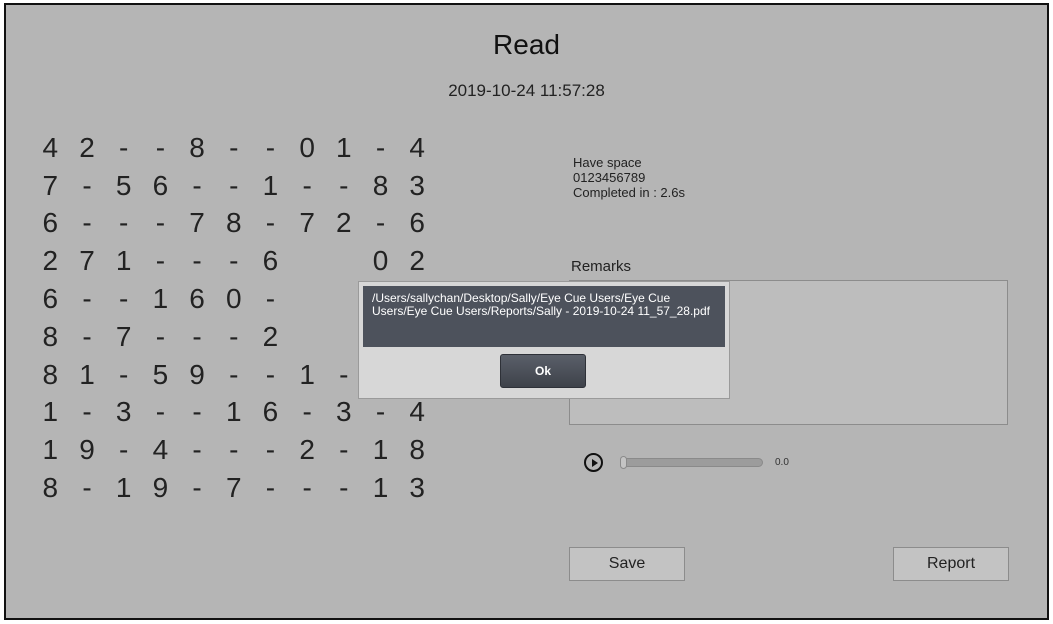 Image resolution: width=1053 pixels, height=624 pixels. I want to click on audio-player: 0.0, so click(686, 462).